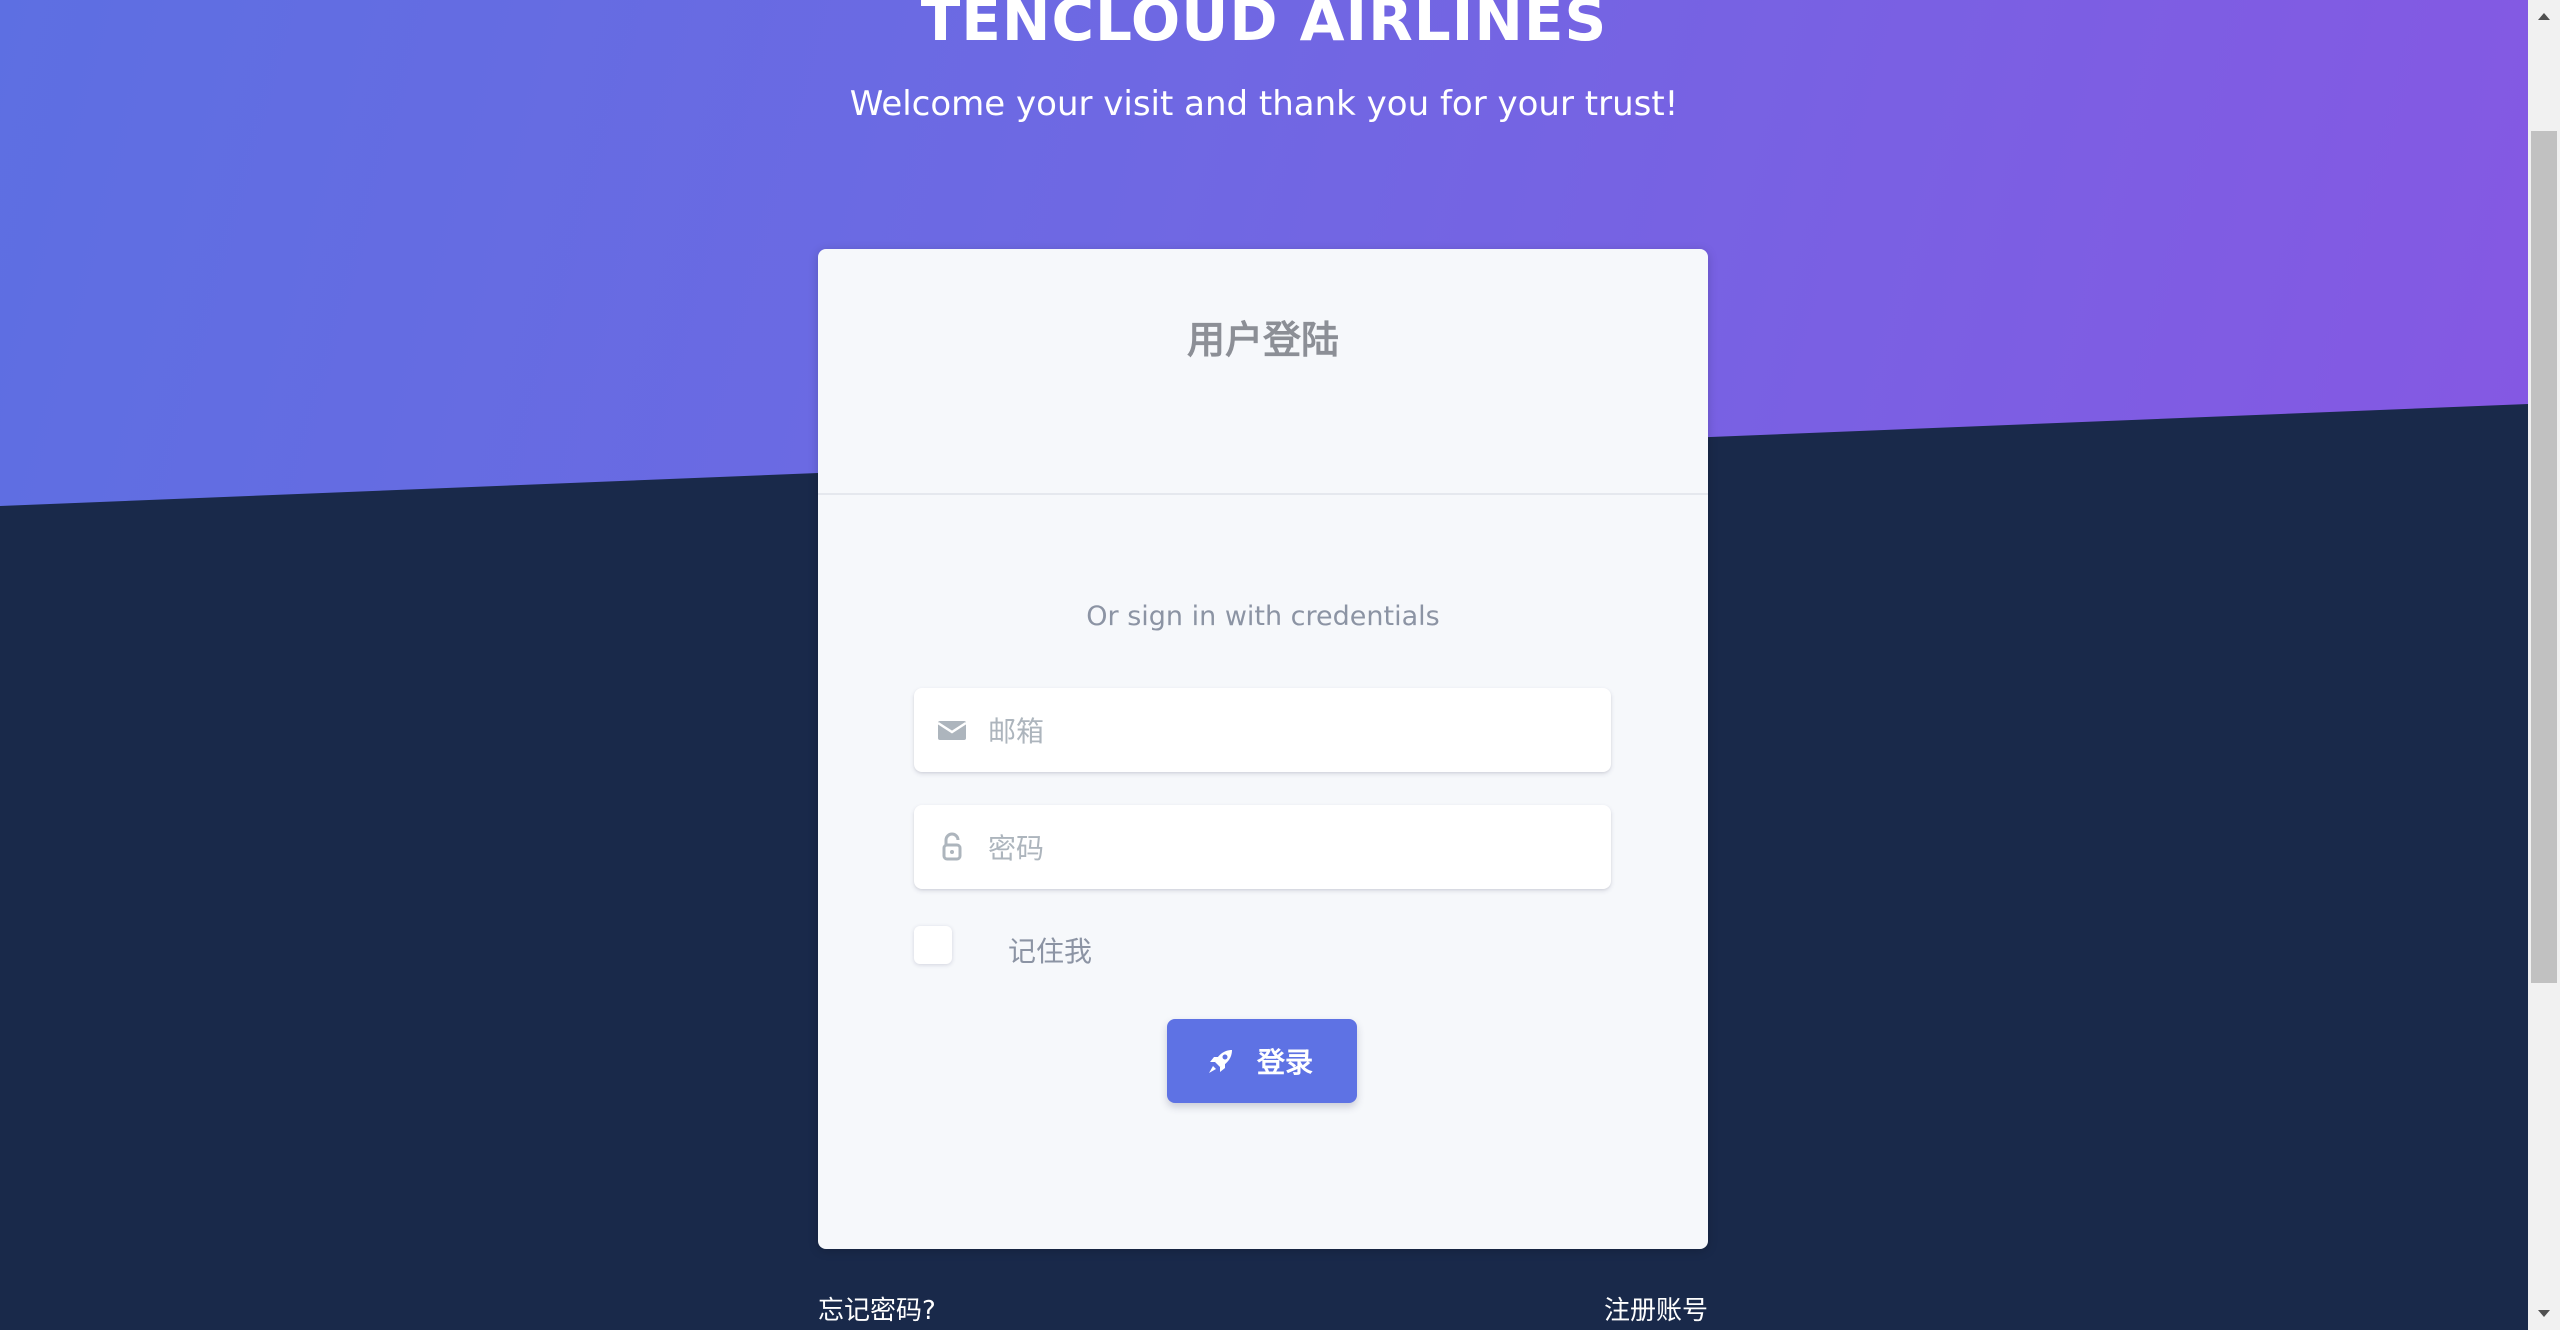 The width and height of the screenshot is (2560, 1330). What do you see at coordinates (1050, 950) in the screenshot?
I see `remember-me-label: 记住我` at bounding box center [1050, 950].